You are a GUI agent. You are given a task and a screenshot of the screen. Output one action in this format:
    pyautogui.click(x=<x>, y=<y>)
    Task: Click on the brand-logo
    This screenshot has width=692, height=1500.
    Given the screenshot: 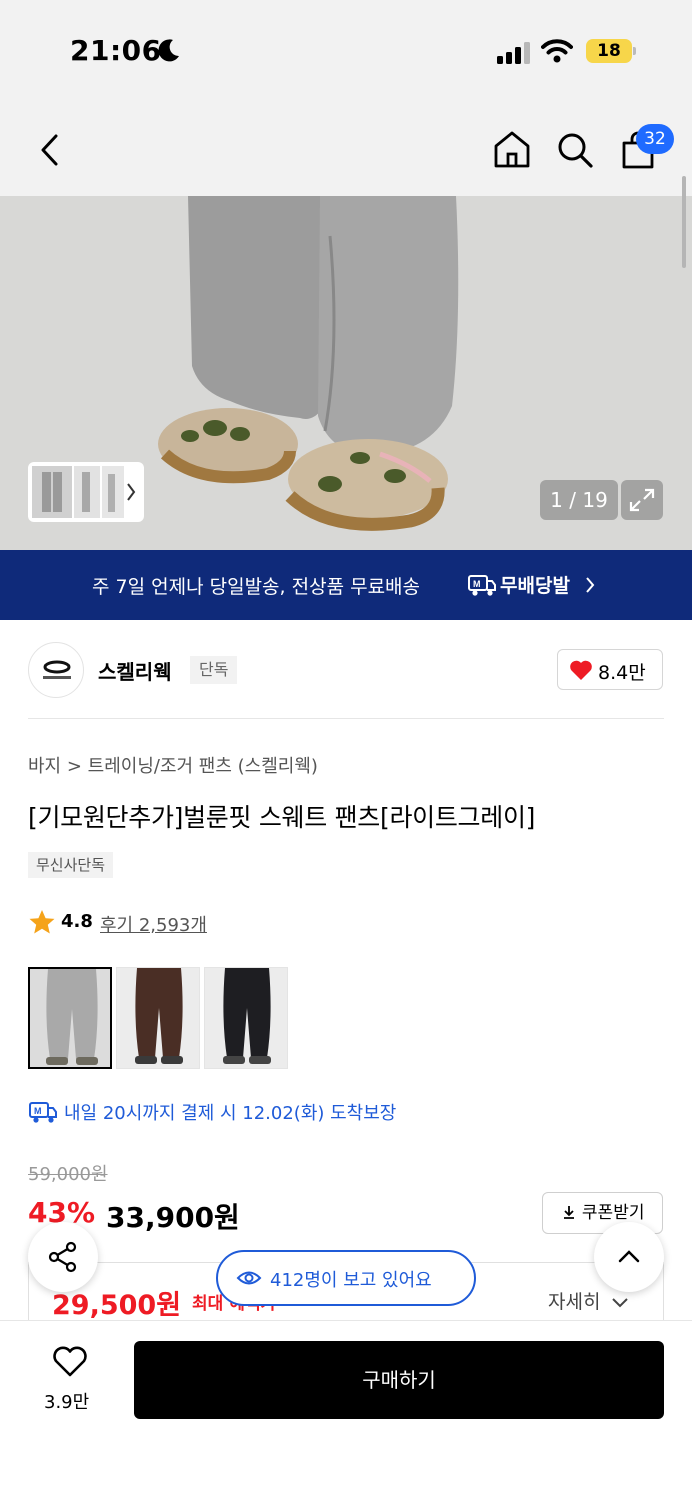 What is the action you would take?
    pyautogui.click(x=56, y=670)
    